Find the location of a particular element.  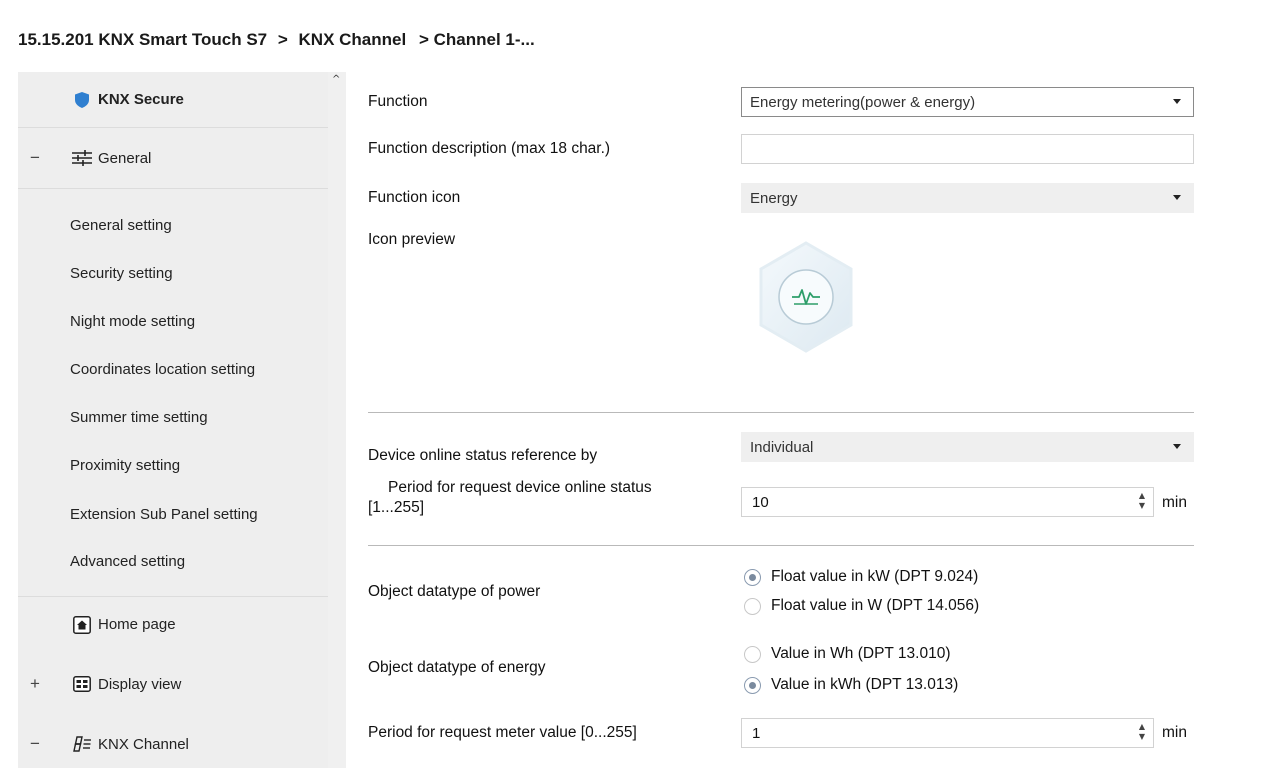

function-icon-value: Energy is located at coordinates (774, 198).